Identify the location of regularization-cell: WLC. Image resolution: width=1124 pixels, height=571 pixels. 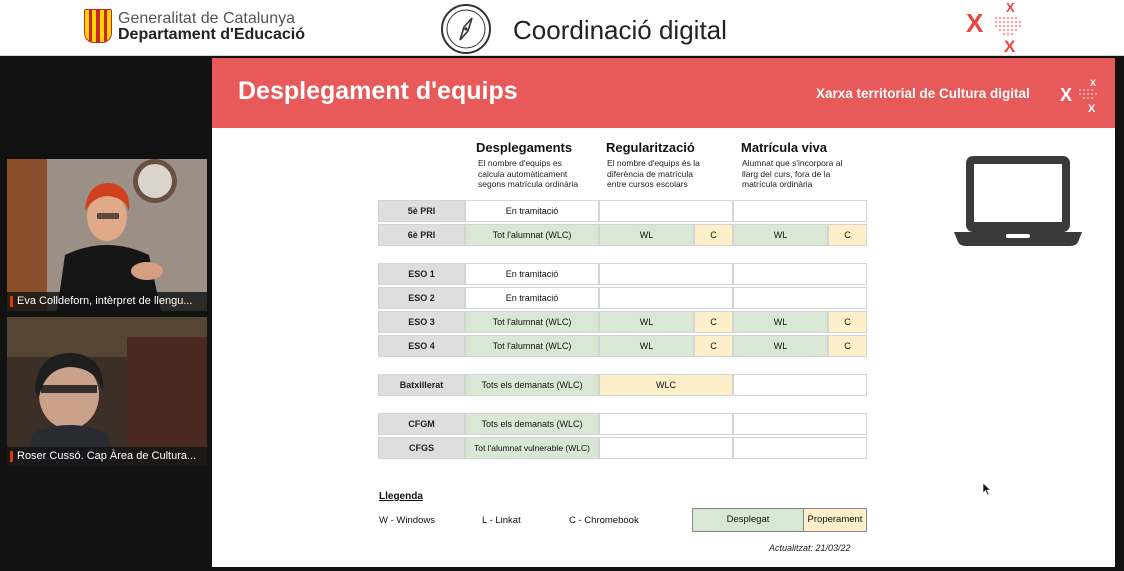
(666, 385).